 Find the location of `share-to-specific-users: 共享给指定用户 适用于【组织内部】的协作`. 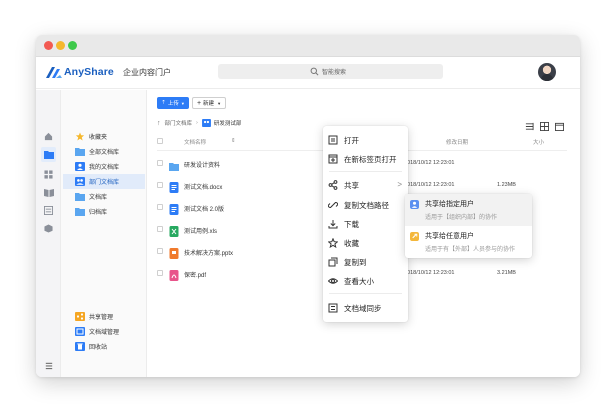

share-to-specific-users: 共享给指定用户 适用于【组织内部】的协作 is located at coordinates (468, 210).